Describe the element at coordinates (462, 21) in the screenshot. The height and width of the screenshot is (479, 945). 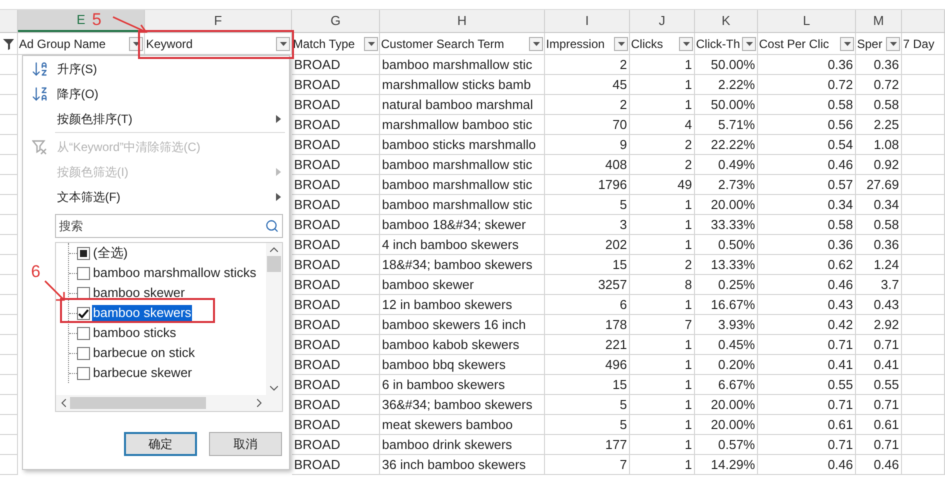
I see `column-letter: H` at that location.